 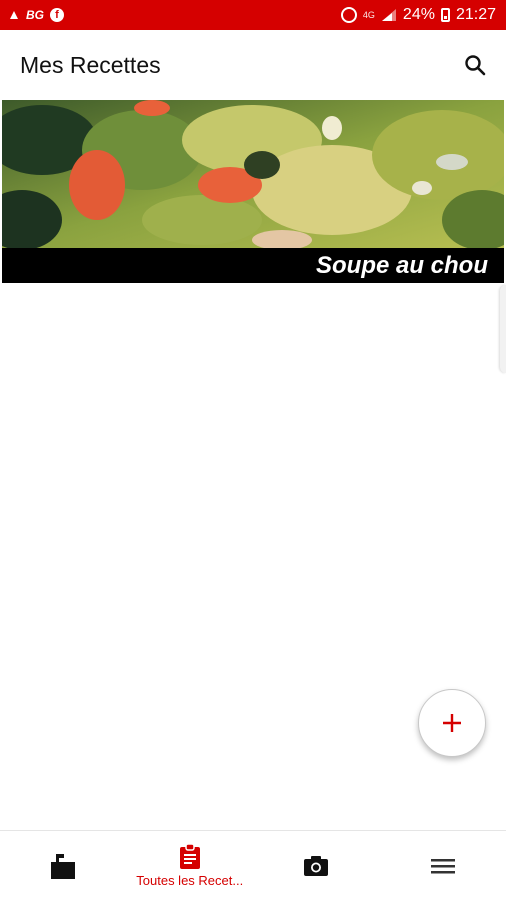 What do you see at coordinates (253, 265) in the screenshot?
I see `recipe-title: Soupe au chou` at bounding box center [253, 265].